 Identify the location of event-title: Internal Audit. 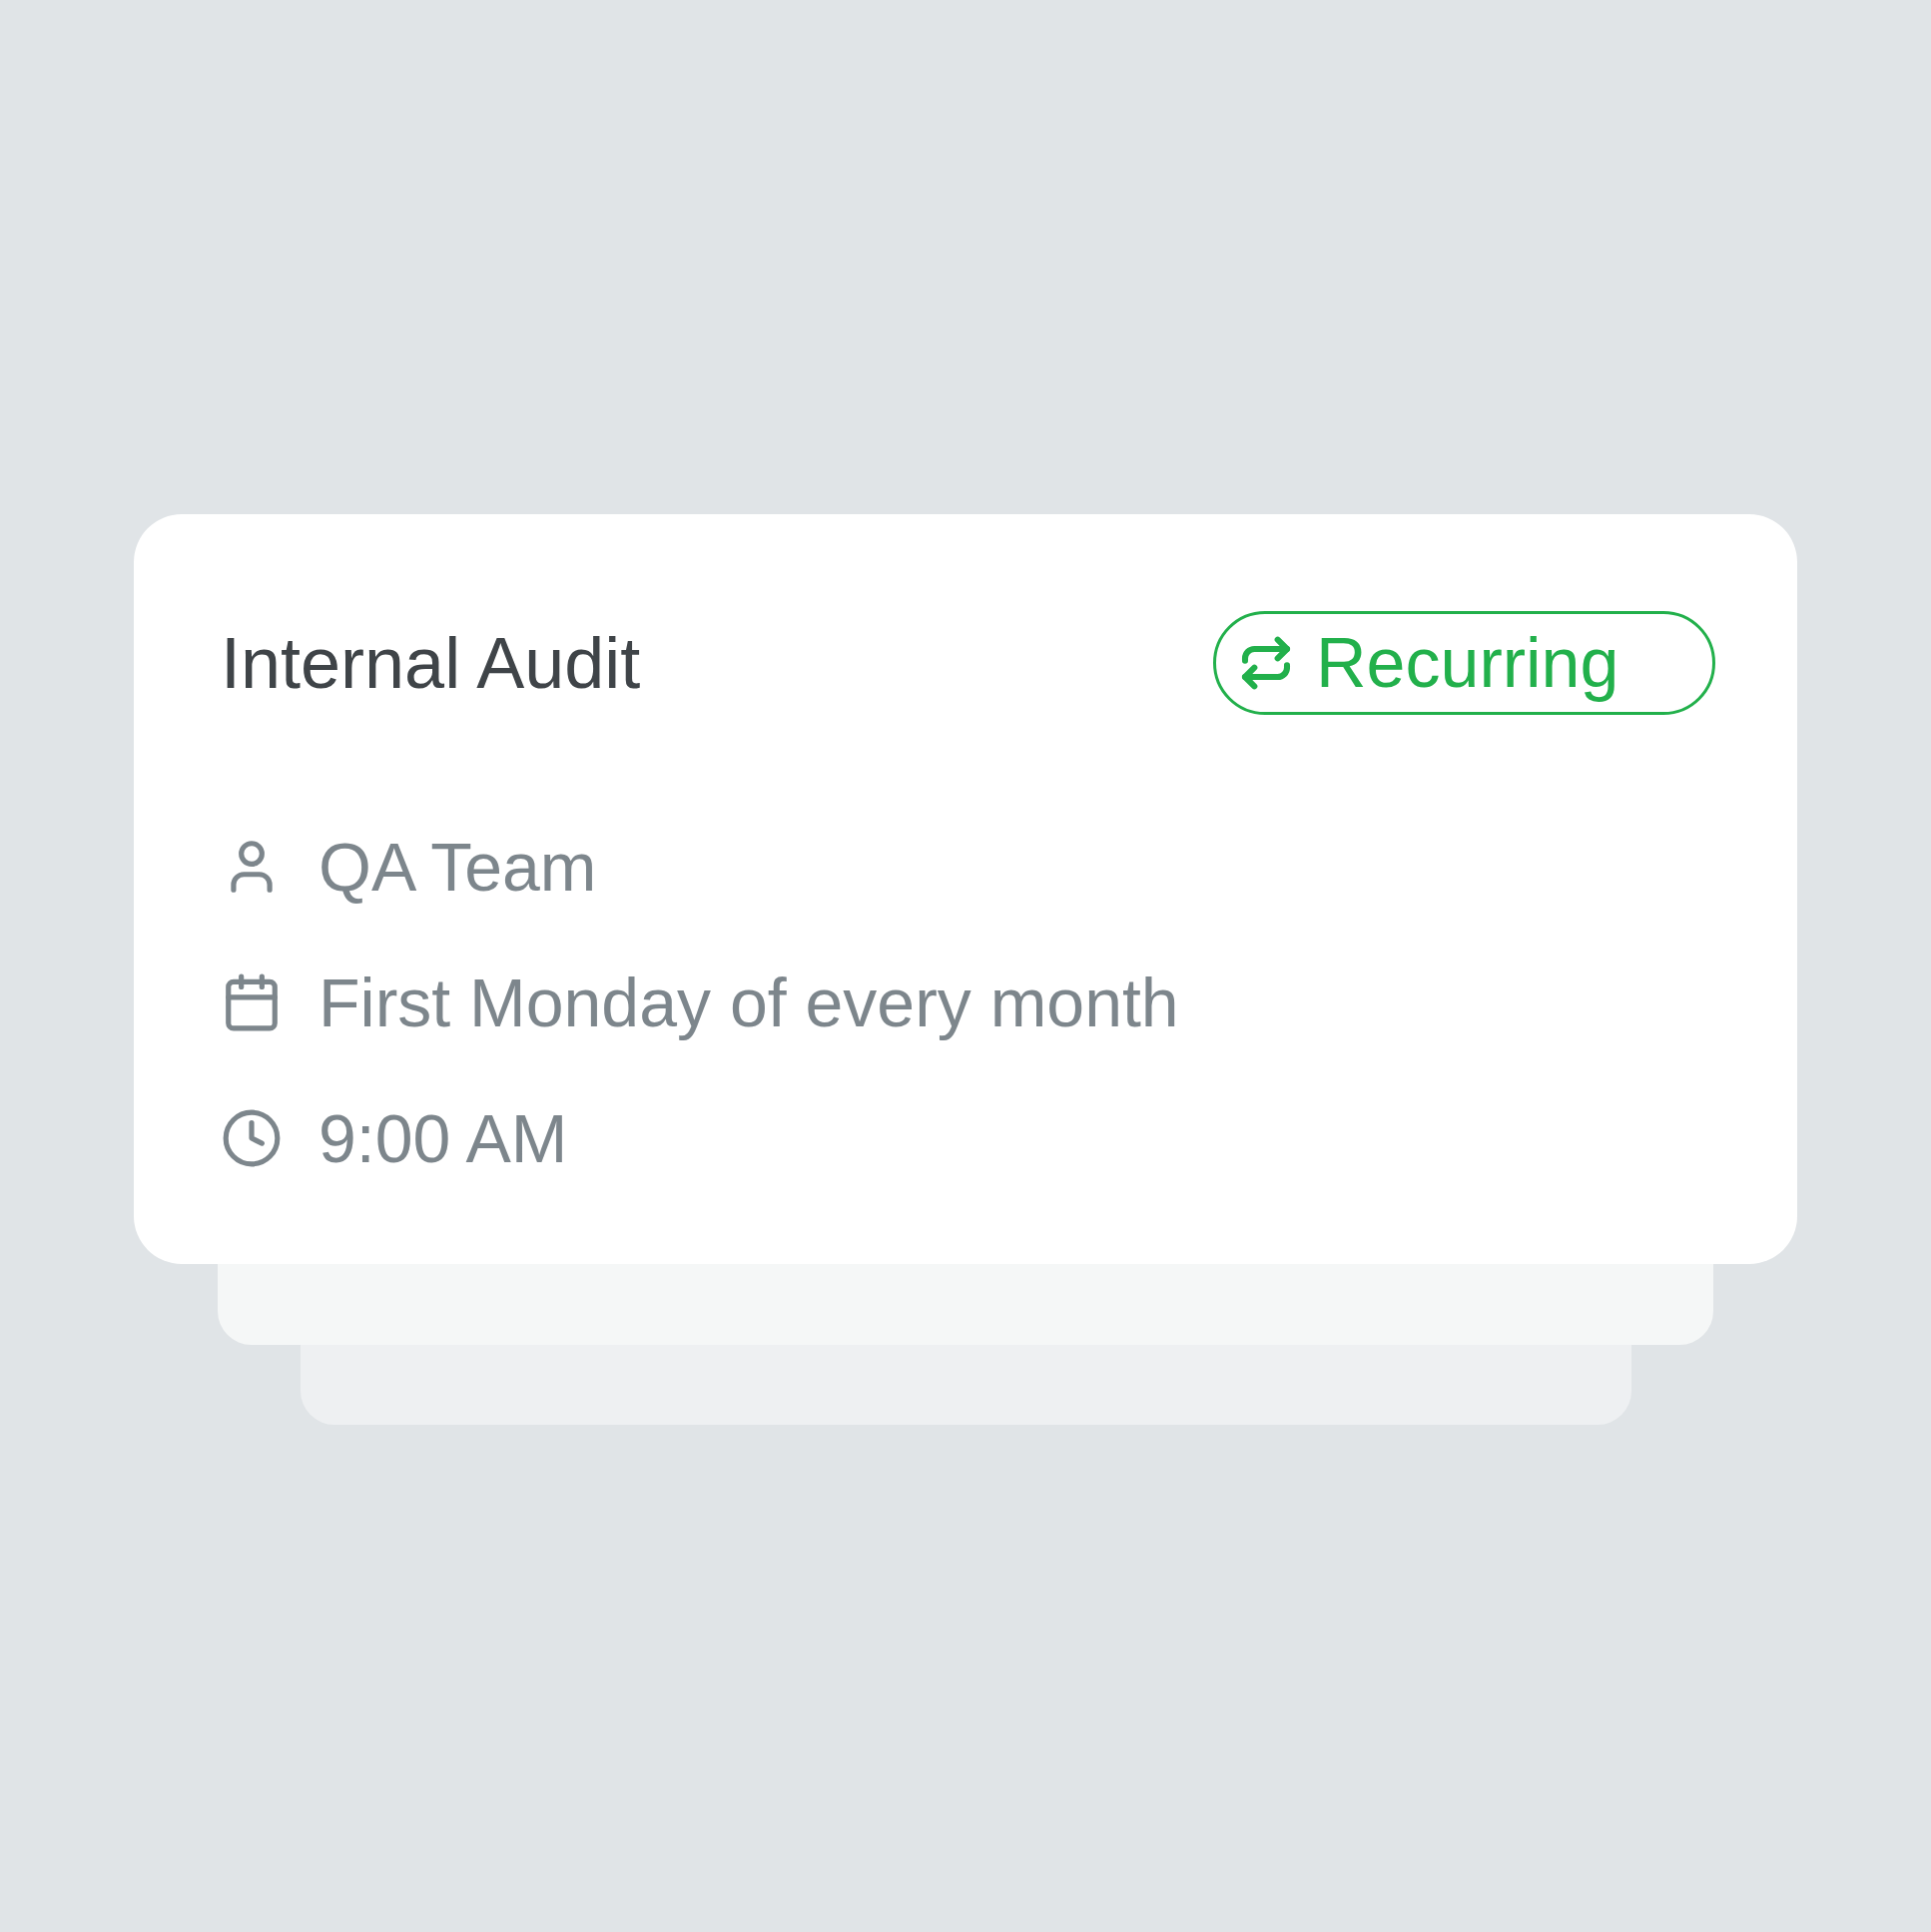
(431, 663).